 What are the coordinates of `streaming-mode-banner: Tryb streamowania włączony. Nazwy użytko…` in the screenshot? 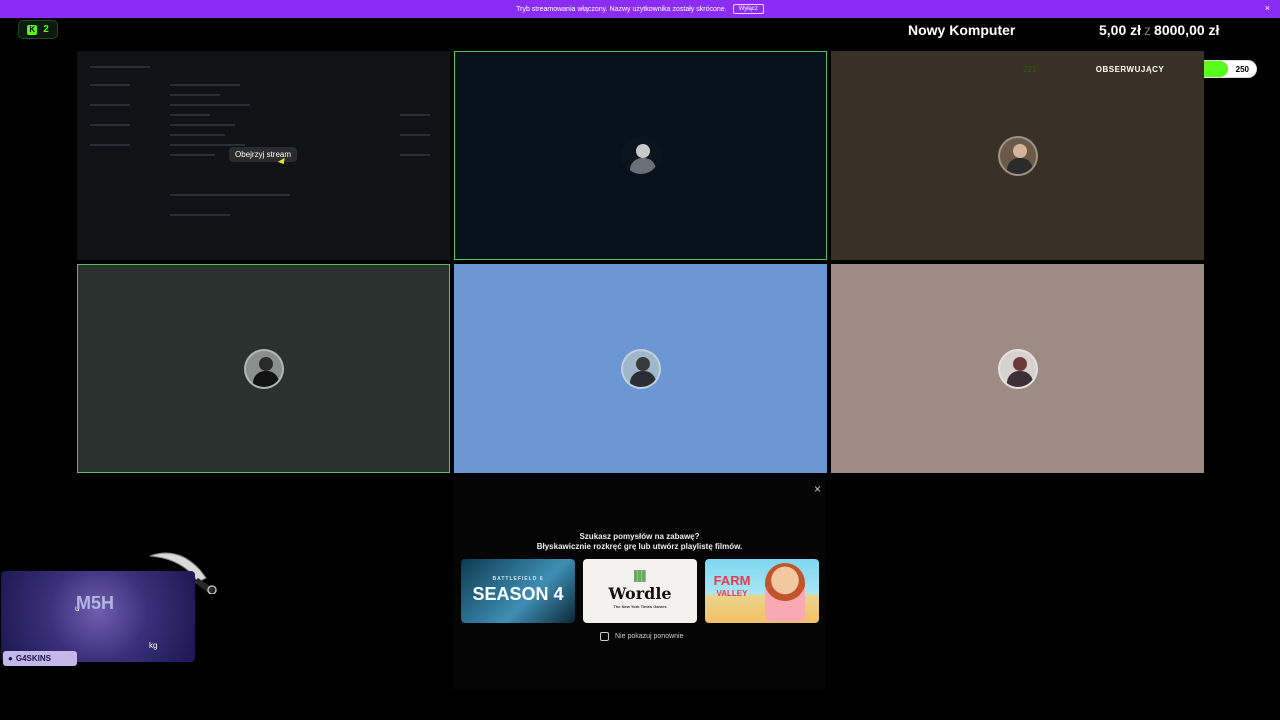 It's located at (640, 9).